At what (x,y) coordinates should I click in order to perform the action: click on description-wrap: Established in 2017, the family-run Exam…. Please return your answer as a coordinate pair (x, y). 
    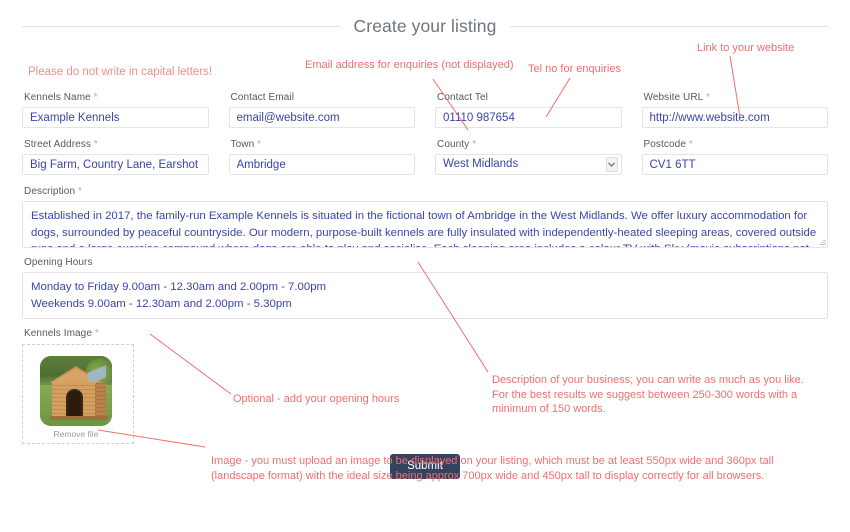
    Looking at the image, I should click on (425, 224).